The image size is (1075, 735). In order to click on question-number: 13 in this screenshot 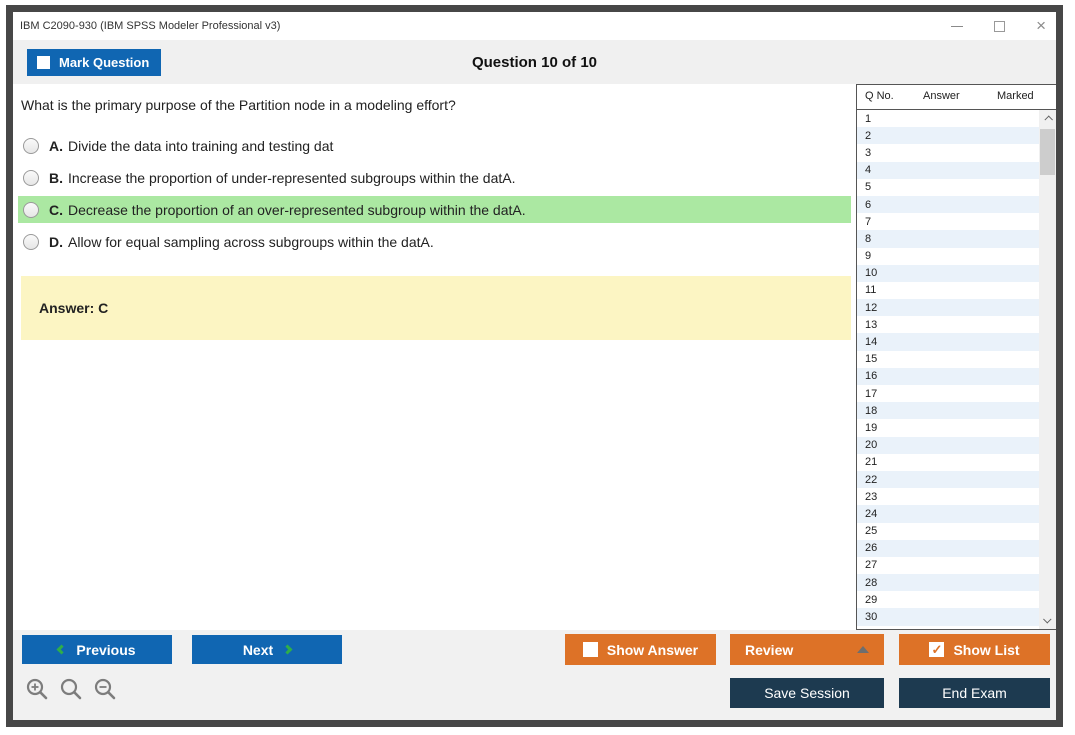, I will do `click(871, 324)`.